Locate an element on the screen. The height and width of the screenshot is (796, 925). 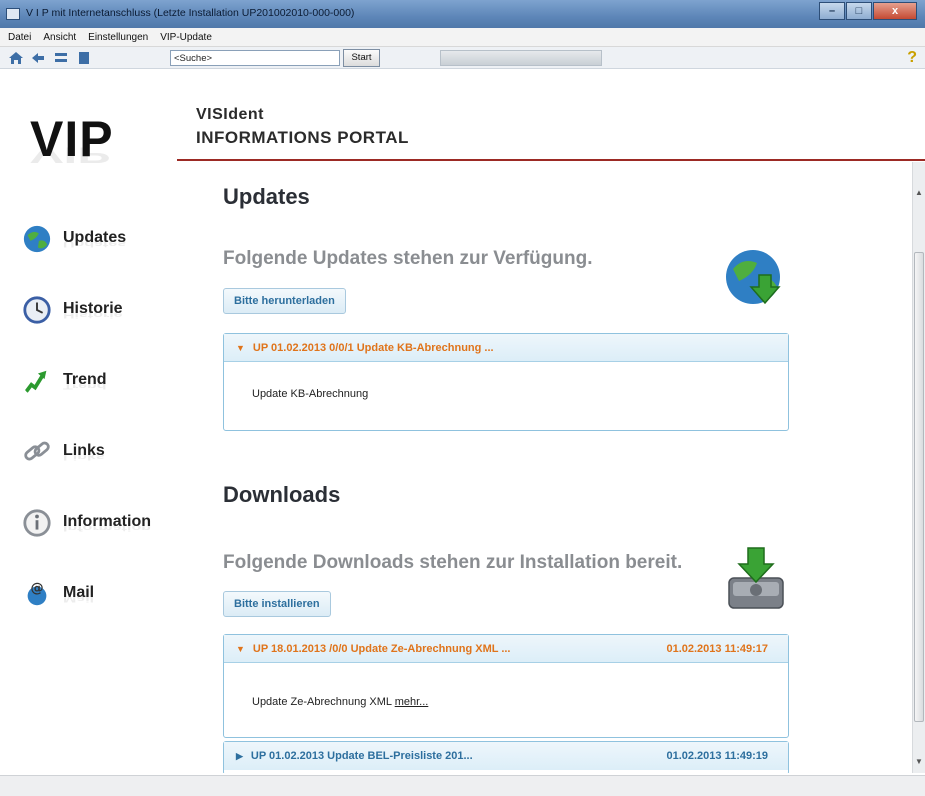
sidebar-item-reflection: Historie is located at coordinates (93, 314).